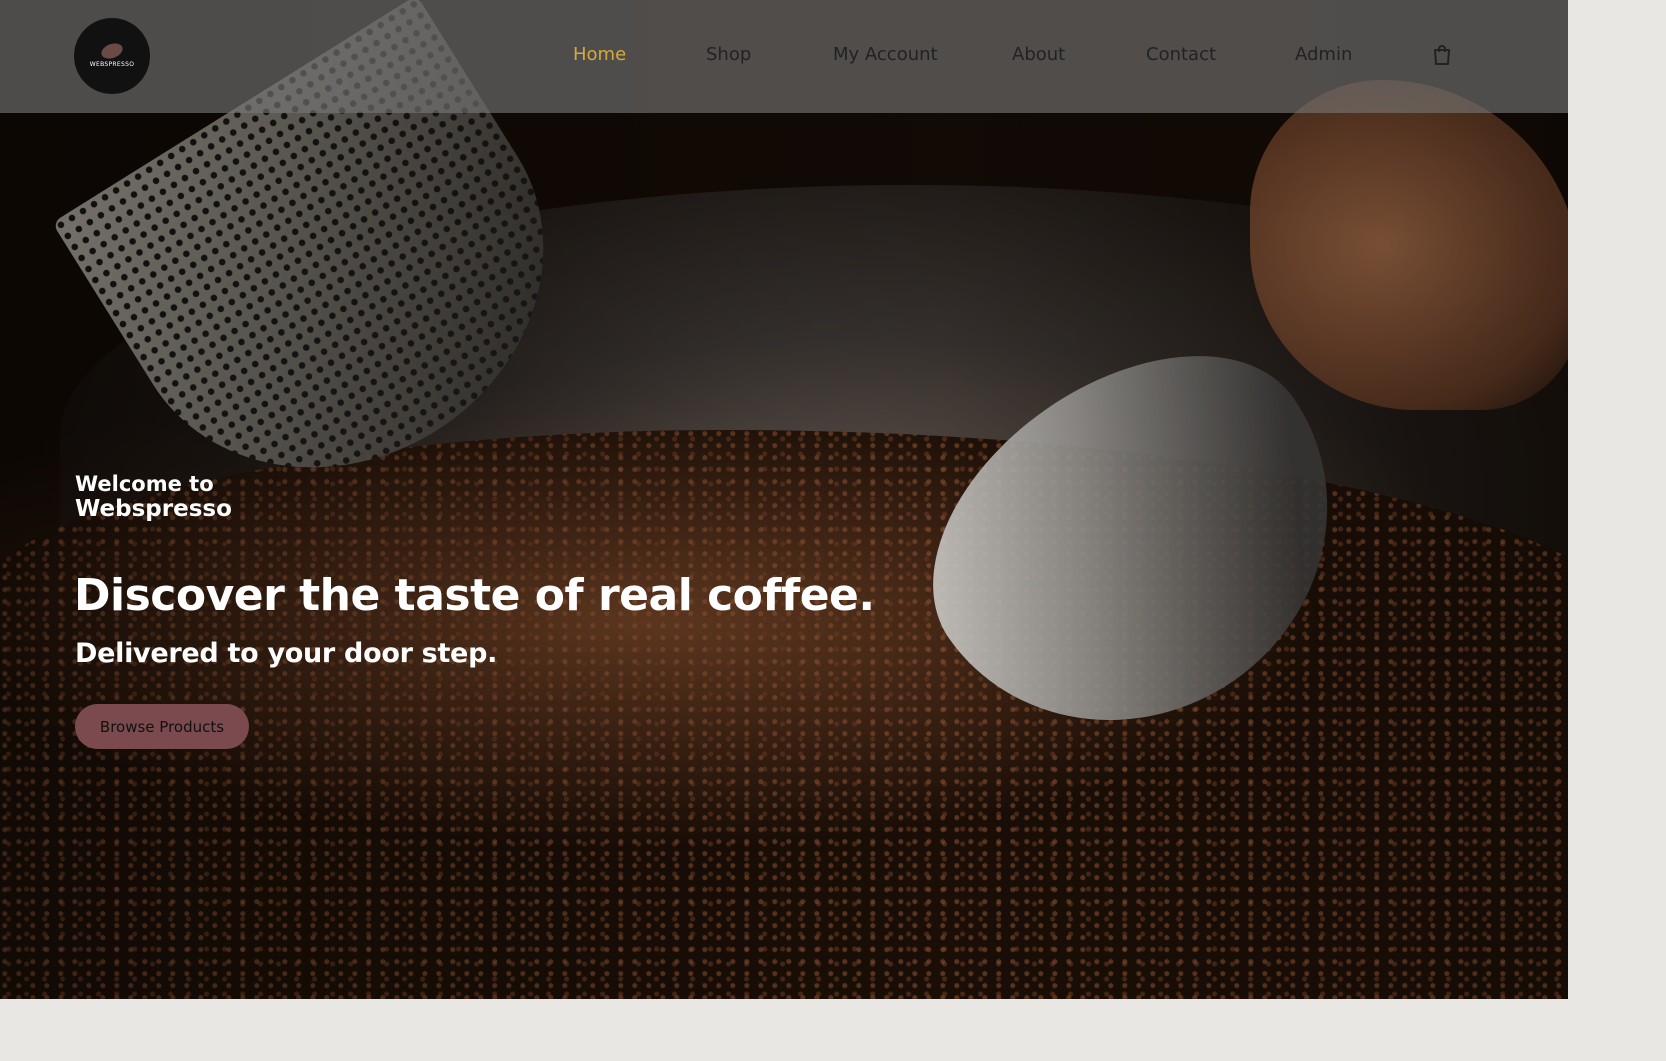 The height and width of the screenshot is (1061, 1666). Describe the element at coordinates (599, 54) in the screenshot. I see `nav-home: Home` at that location.